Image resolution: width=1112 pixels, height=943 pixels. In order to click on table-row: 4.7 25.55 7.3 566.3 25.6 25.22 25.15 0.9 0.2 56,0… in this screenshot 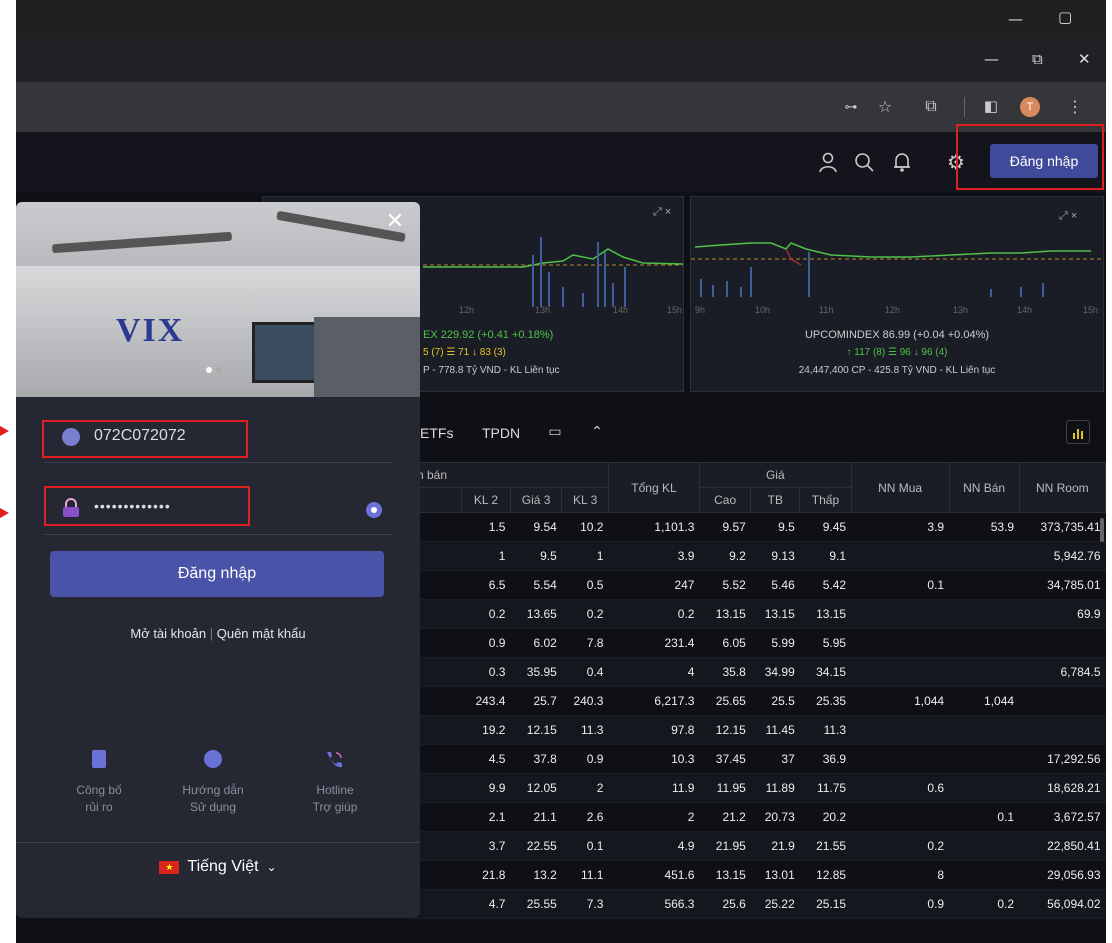, I will do `click(759, 904)`.